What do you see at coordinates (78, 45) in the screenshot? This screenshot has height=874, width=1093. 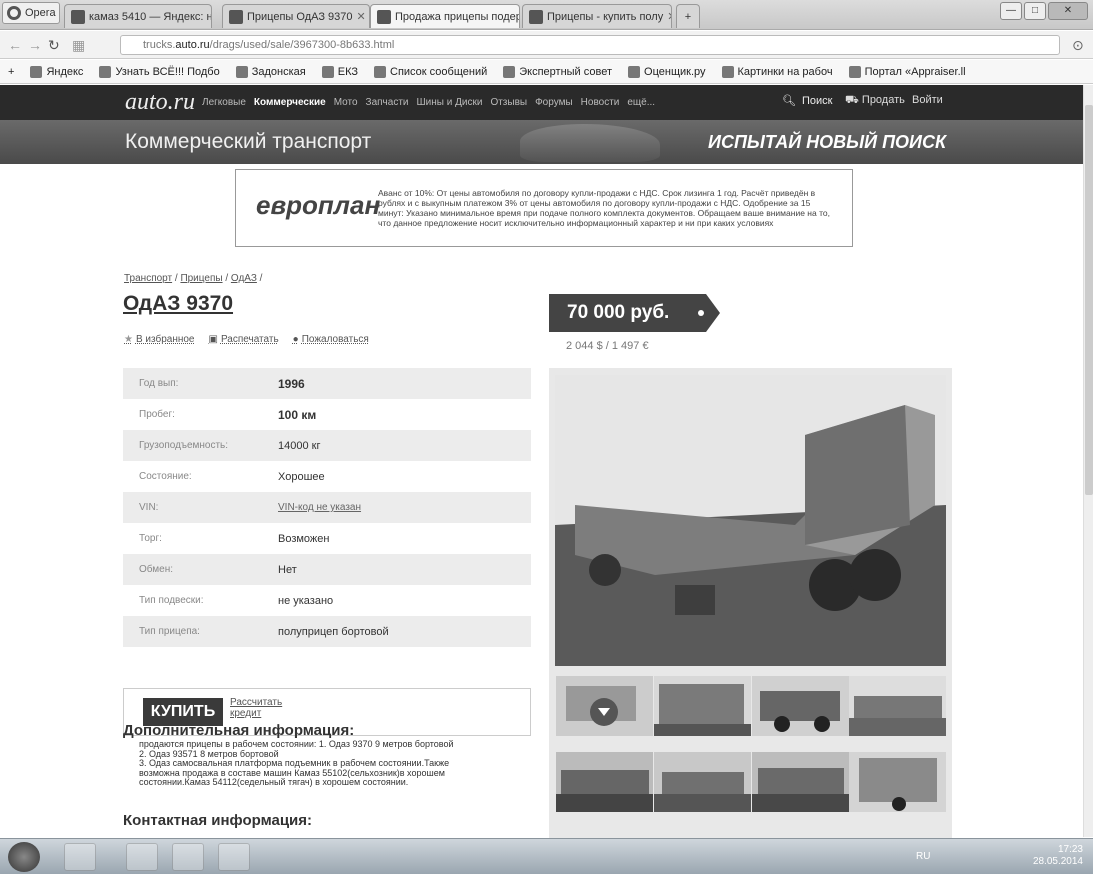 I see `speed-dial-icon: ▦` at bounding box center [78, 45].